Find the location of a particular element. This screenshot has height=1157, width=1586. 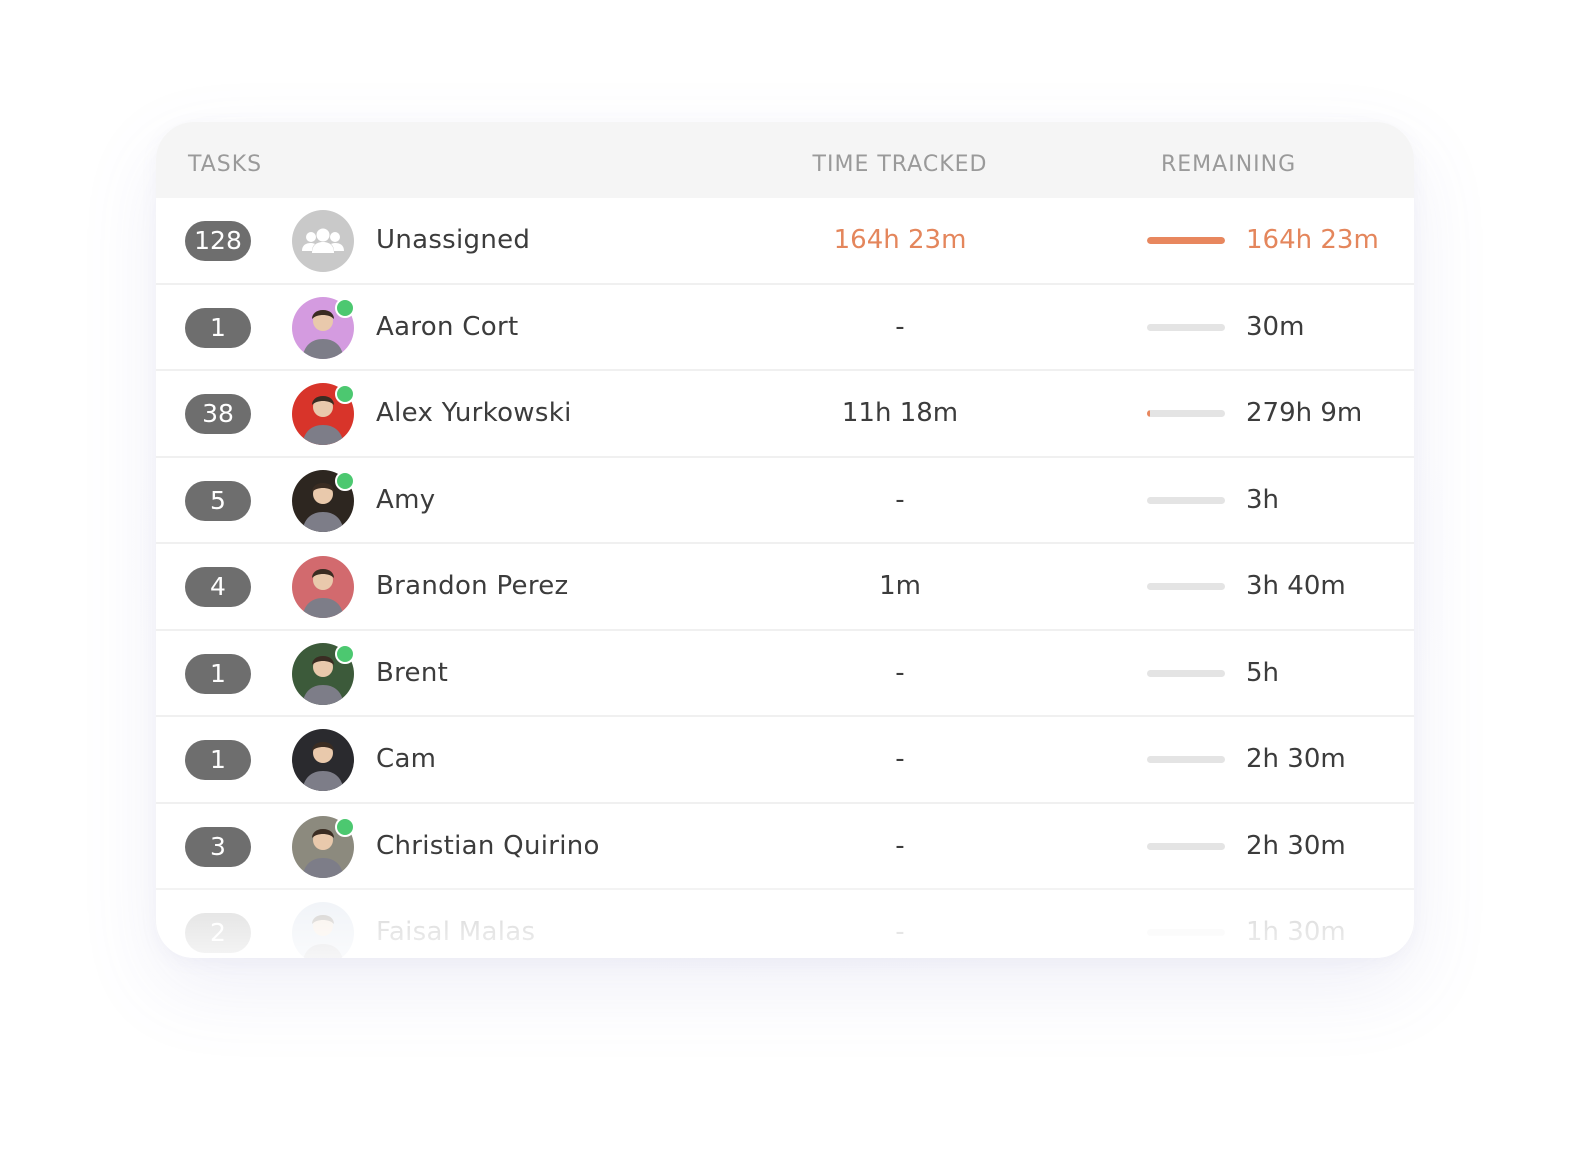

remaining-value: 30m is located at coordinates (1275, 326).